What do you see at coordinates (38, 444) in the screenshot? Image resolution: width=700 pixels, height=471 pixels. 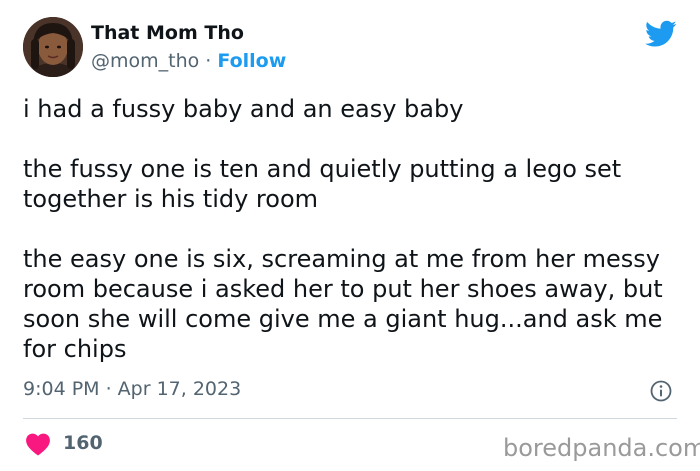 I see `heart-icon` at bounding box center [38, 444].